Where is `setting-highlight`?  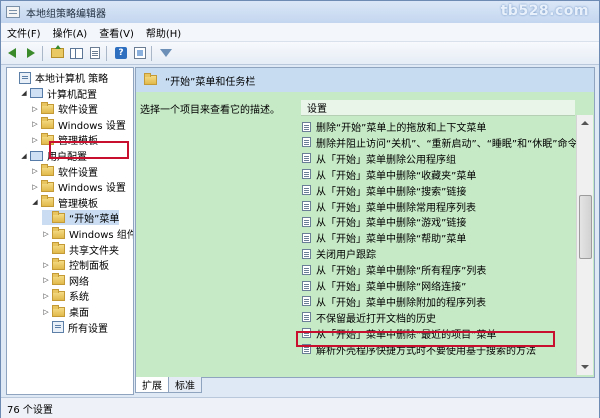 setting-highlight is located at coordinates (425, 339).